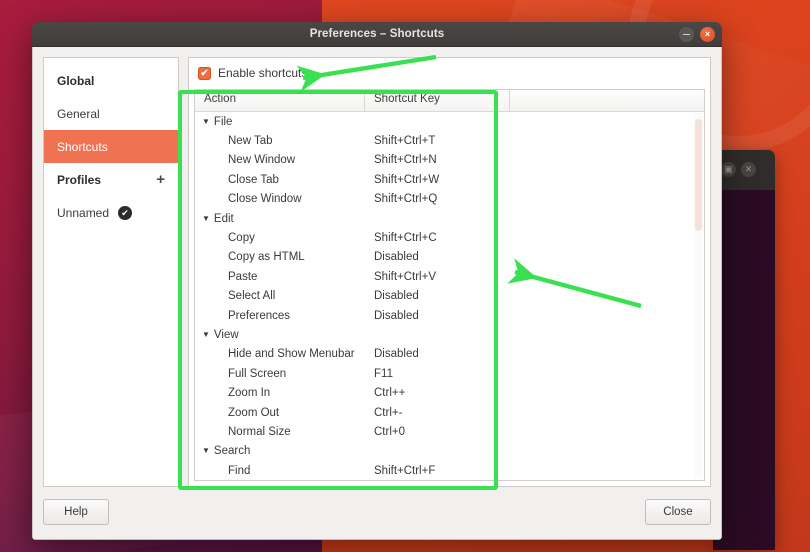 The image size is (810, 552). Describe the element at coordinates (249, 393) in the screenshot. I see `cell-action: Zoom In` at that location.